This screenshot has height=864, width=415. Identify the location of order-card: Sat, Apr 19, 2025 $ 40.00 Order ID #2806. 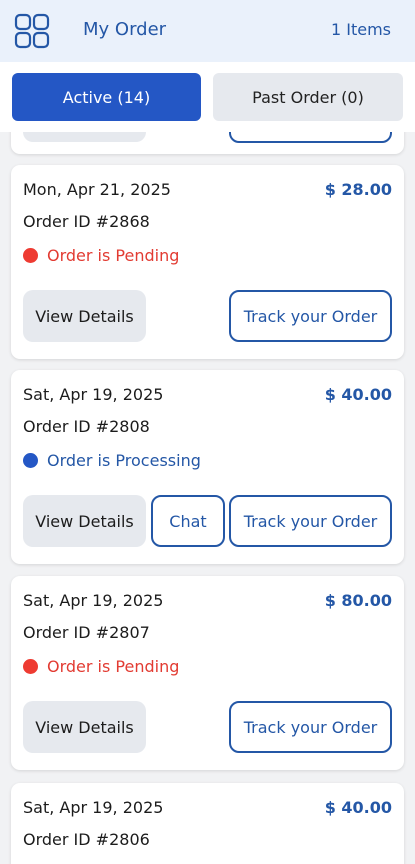
(207, 823).